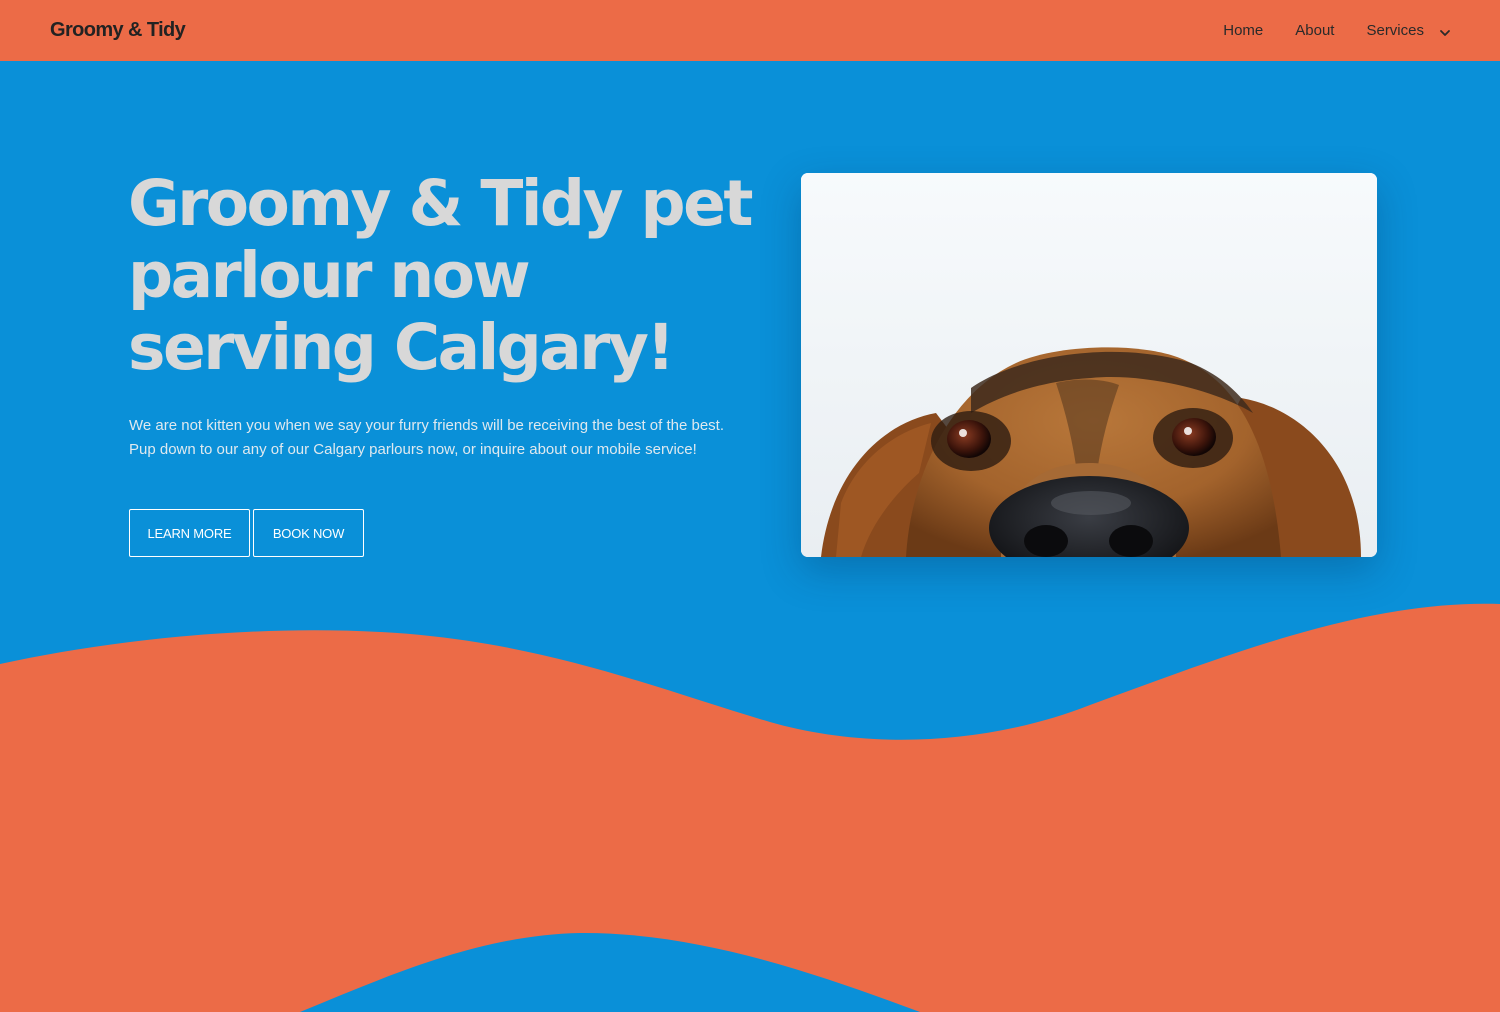  Describe the element at coordinates (1395, 30) in the screenshot. I see `nav-services: Services` at that location.